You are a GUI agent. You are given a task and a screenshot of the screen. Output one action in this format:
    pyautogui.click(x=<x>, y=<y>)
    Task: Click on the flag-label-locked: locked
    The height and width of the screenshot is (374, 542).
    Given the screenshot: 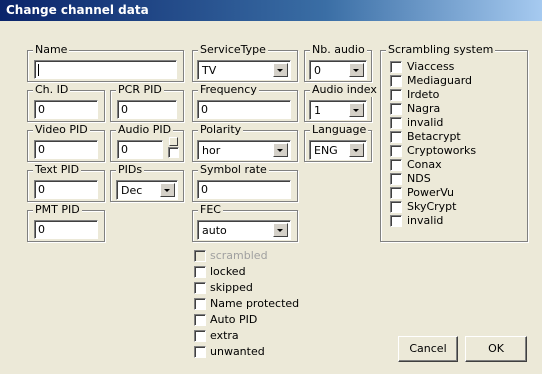 What is the action you would take?
    pyautogui.click(x=228, y=271)
    